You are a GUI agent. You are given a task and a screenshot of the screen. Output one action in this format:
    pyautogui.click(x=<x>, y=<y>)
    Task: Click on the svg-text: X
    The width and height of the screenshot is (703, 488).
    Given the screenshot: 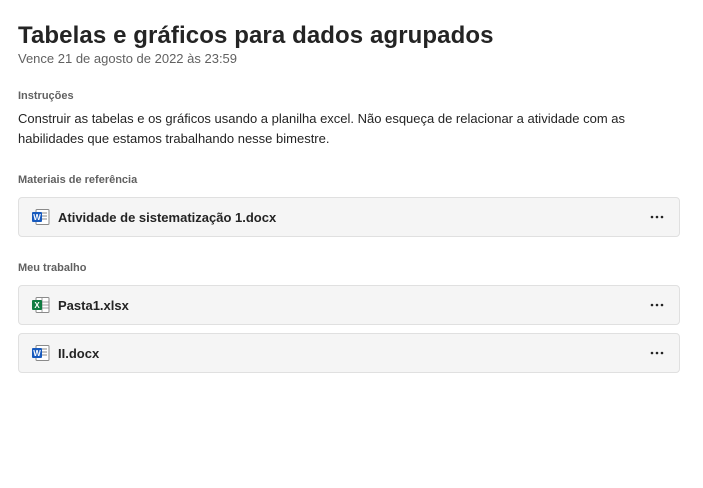 What is the action you would take?
    pyautogui.click(x=37, y=305)
    